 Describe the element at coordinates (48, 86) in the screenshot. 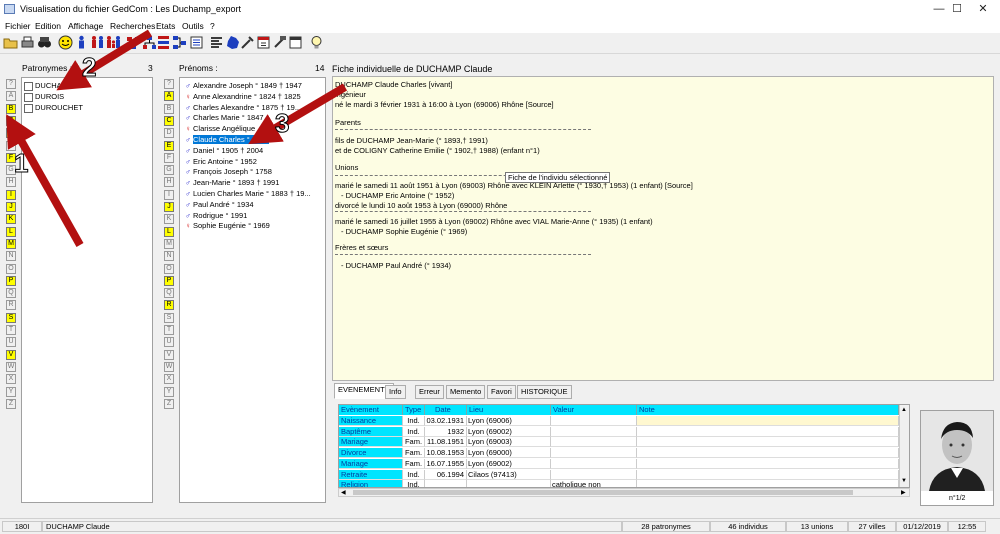

I see `surname-item: DUCHAMP` at that location.